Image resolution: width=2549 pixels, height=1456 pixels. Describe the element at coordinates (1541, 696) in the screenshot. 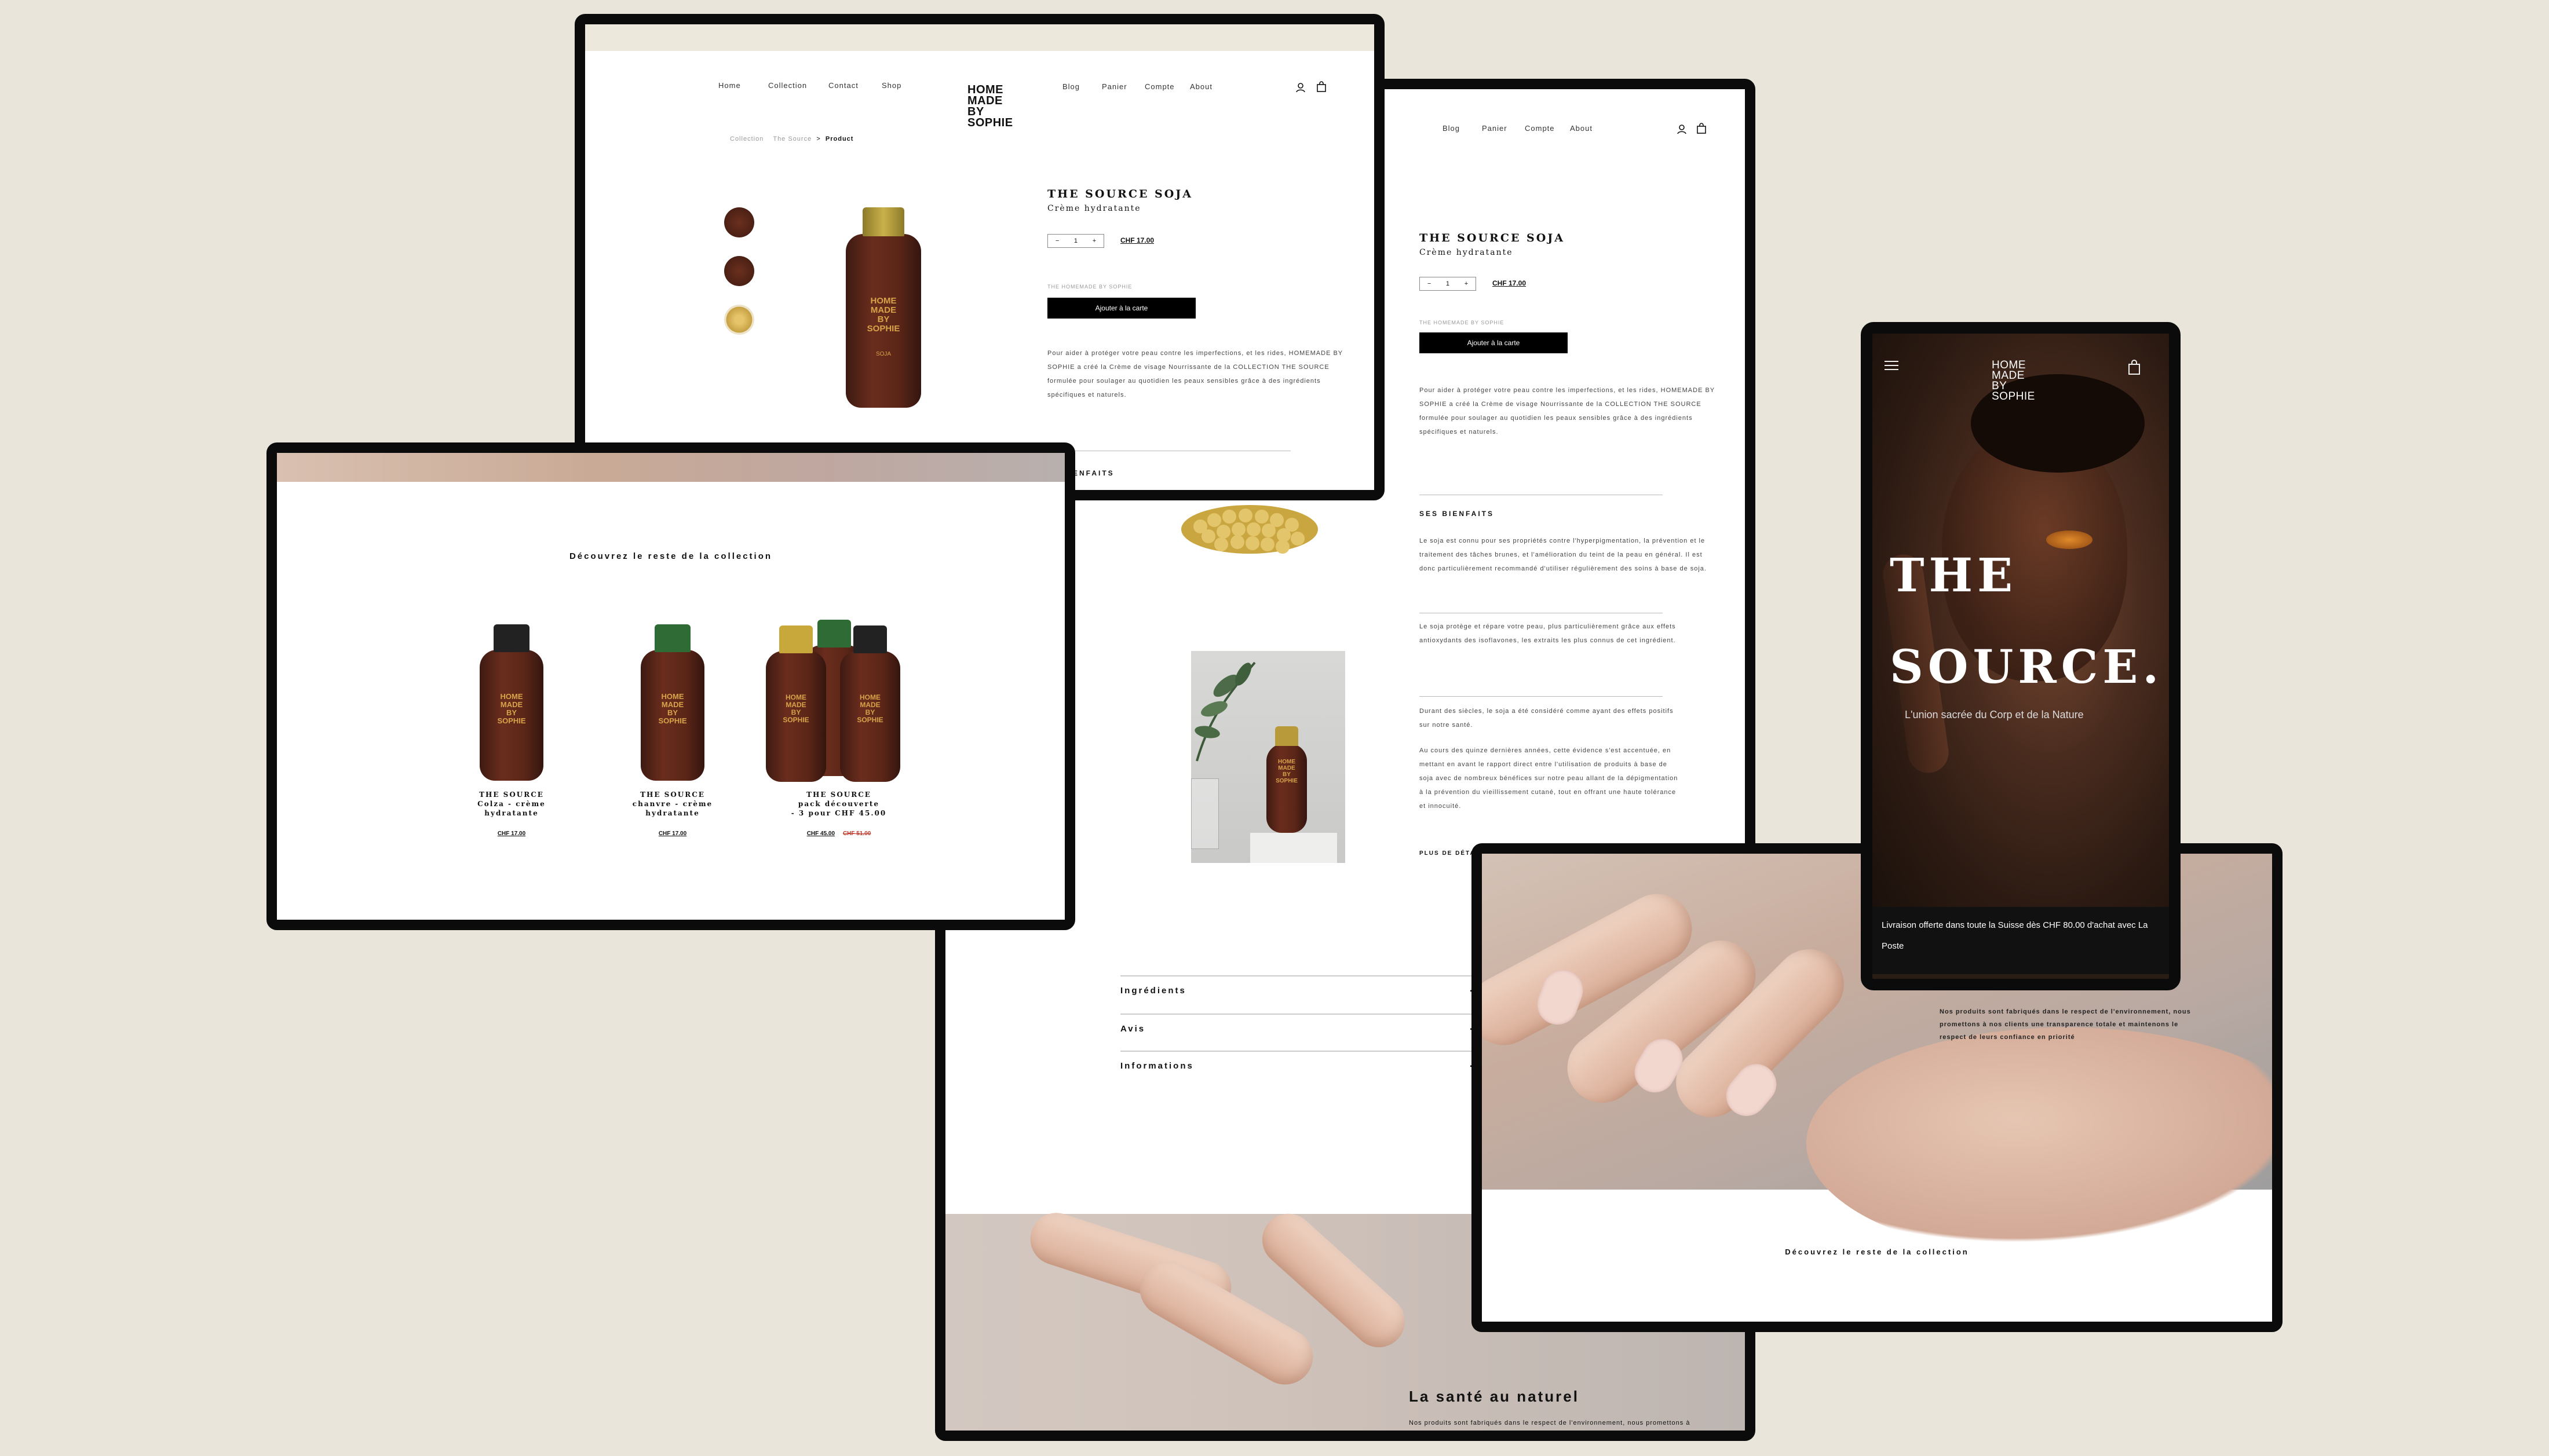

I see `divider` at that location.